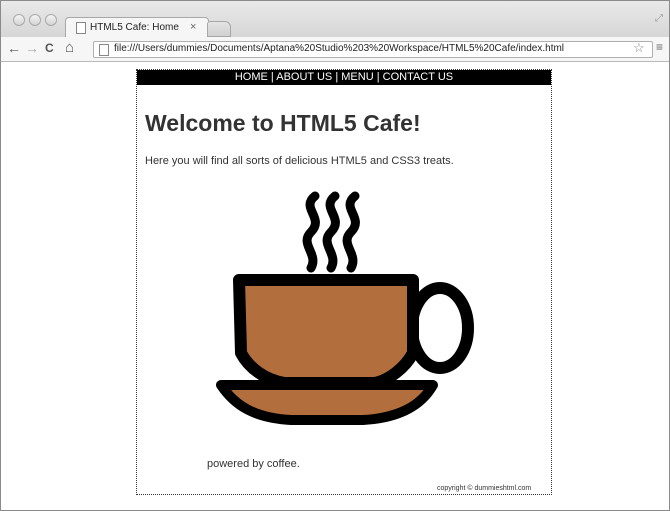 The width and height of the screenshot is (670, 511). What do you see at coordinates (253, 464) in the screenshot?
I see `powered-by-text: powered by coffee.` at bounding box center [253, 464].